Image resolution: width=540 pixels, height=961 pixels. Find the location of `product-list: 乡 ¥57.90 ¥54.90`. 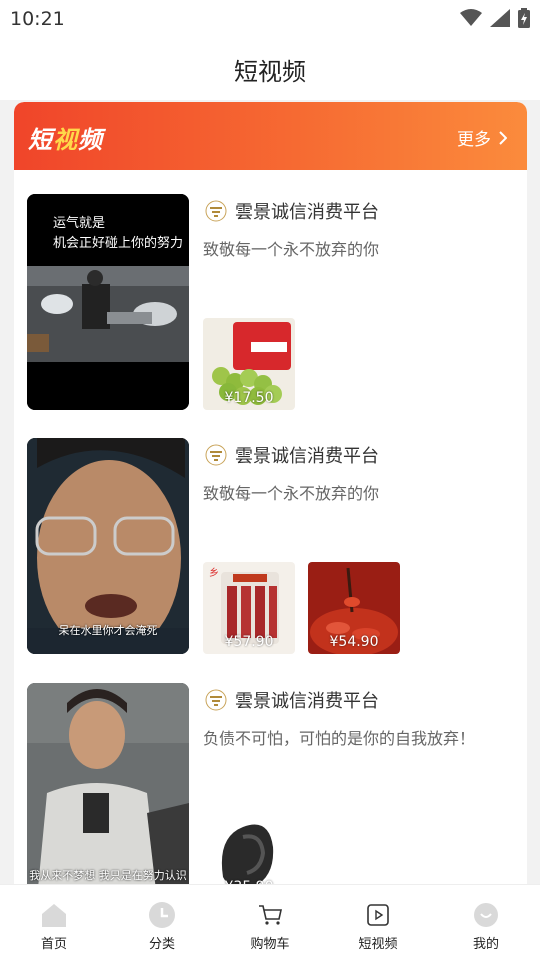

product-list: 乡 ¥57.90 ¥54.90 is located at coordinates (301, 608).